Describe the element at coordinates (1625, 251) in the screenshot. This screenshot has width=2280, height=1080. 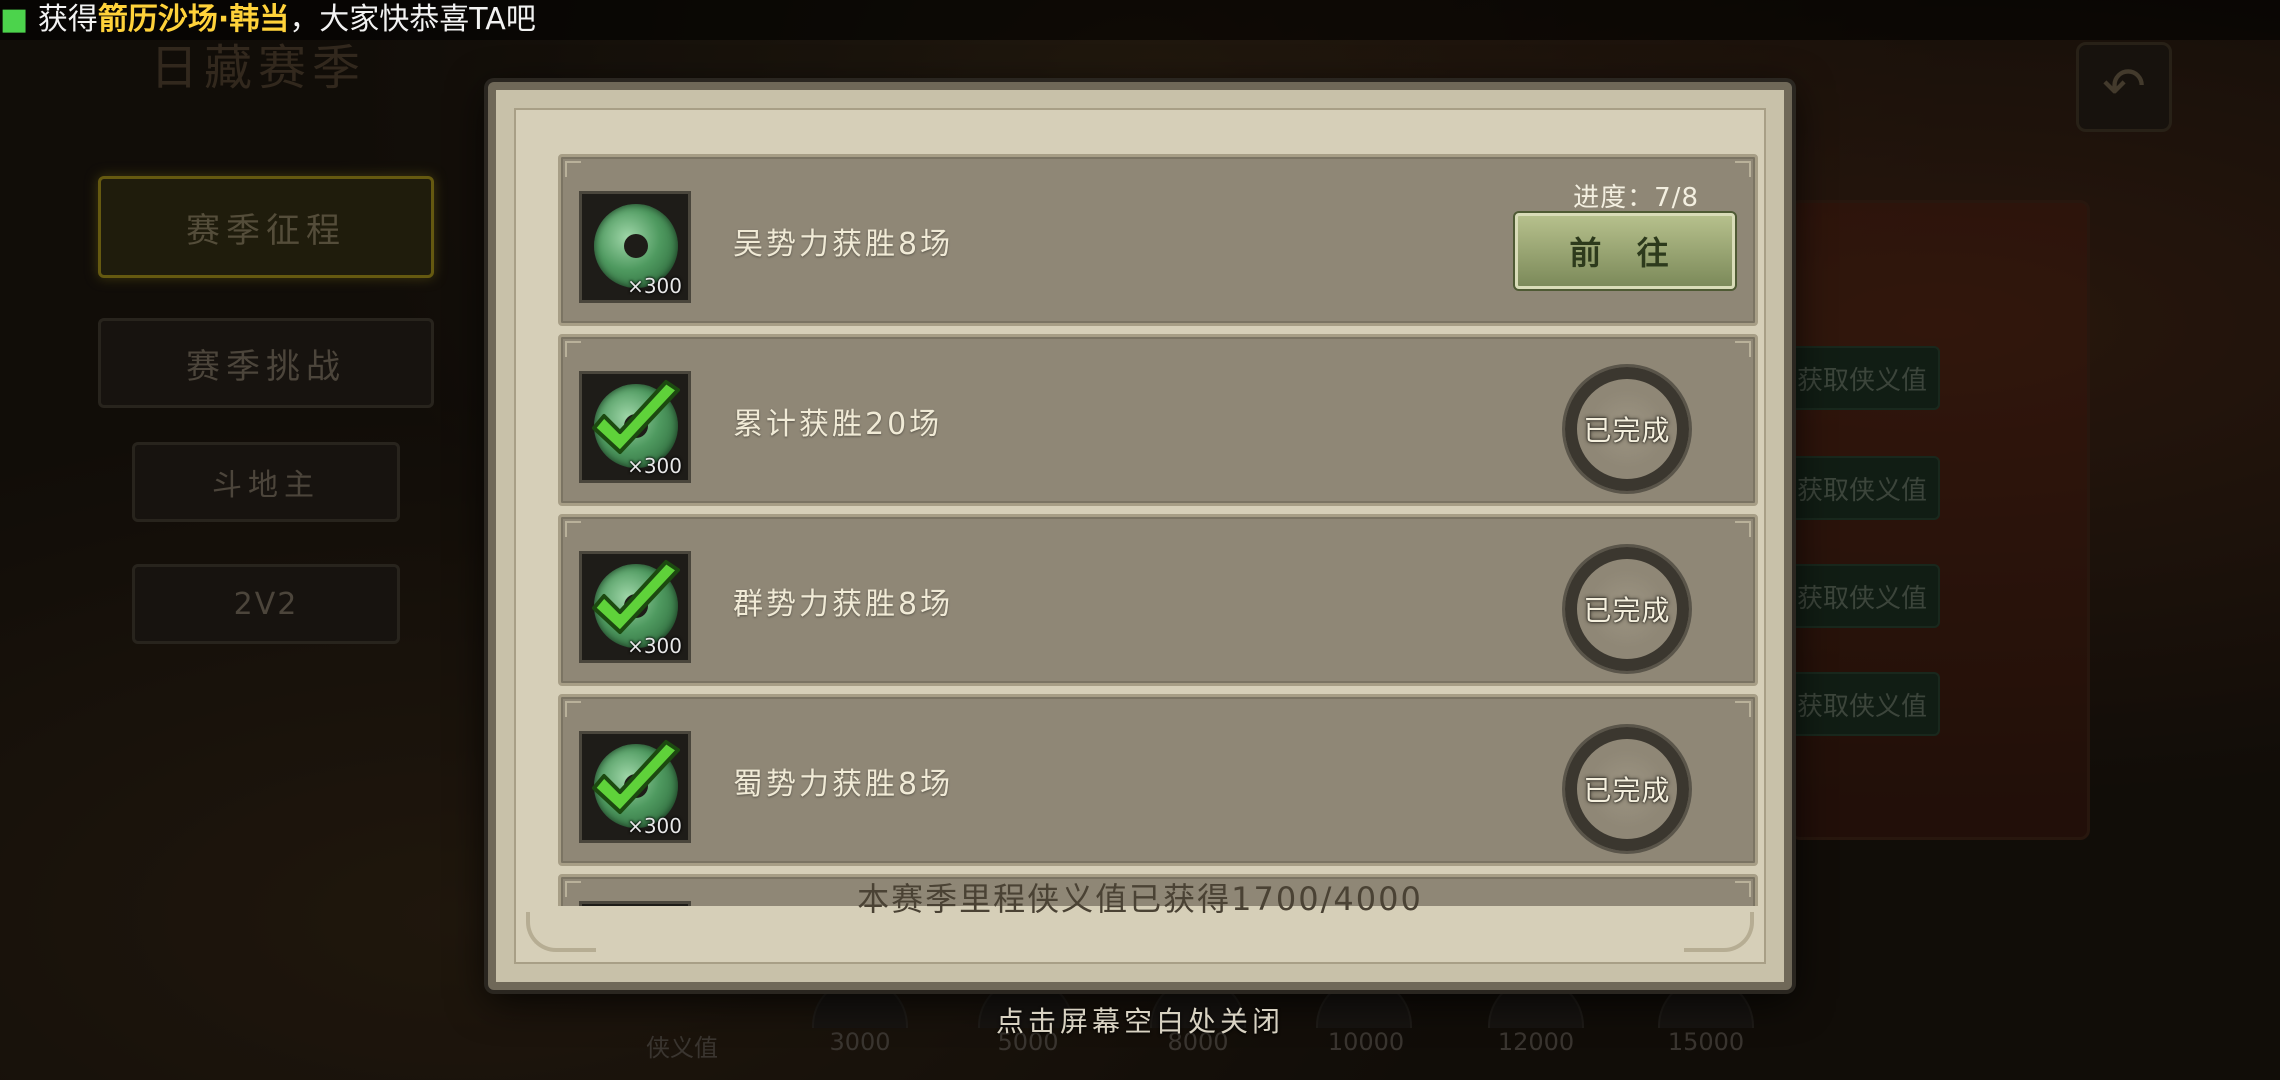
I see `go-button: 前 往` at that location.